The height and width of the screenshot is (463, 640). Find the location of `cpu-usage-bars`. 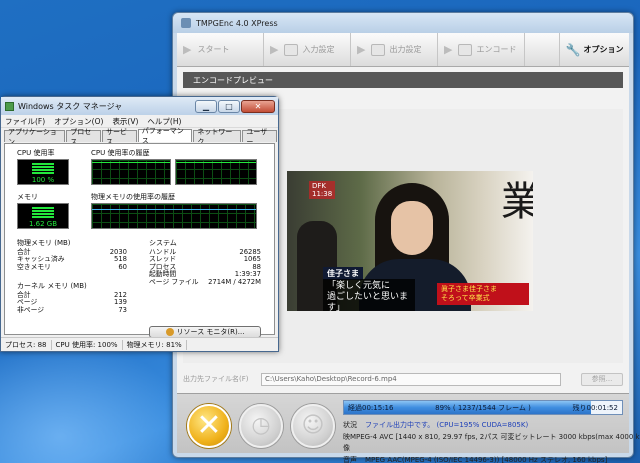

cpu-usage-bars is located at coordinates (43, 168).